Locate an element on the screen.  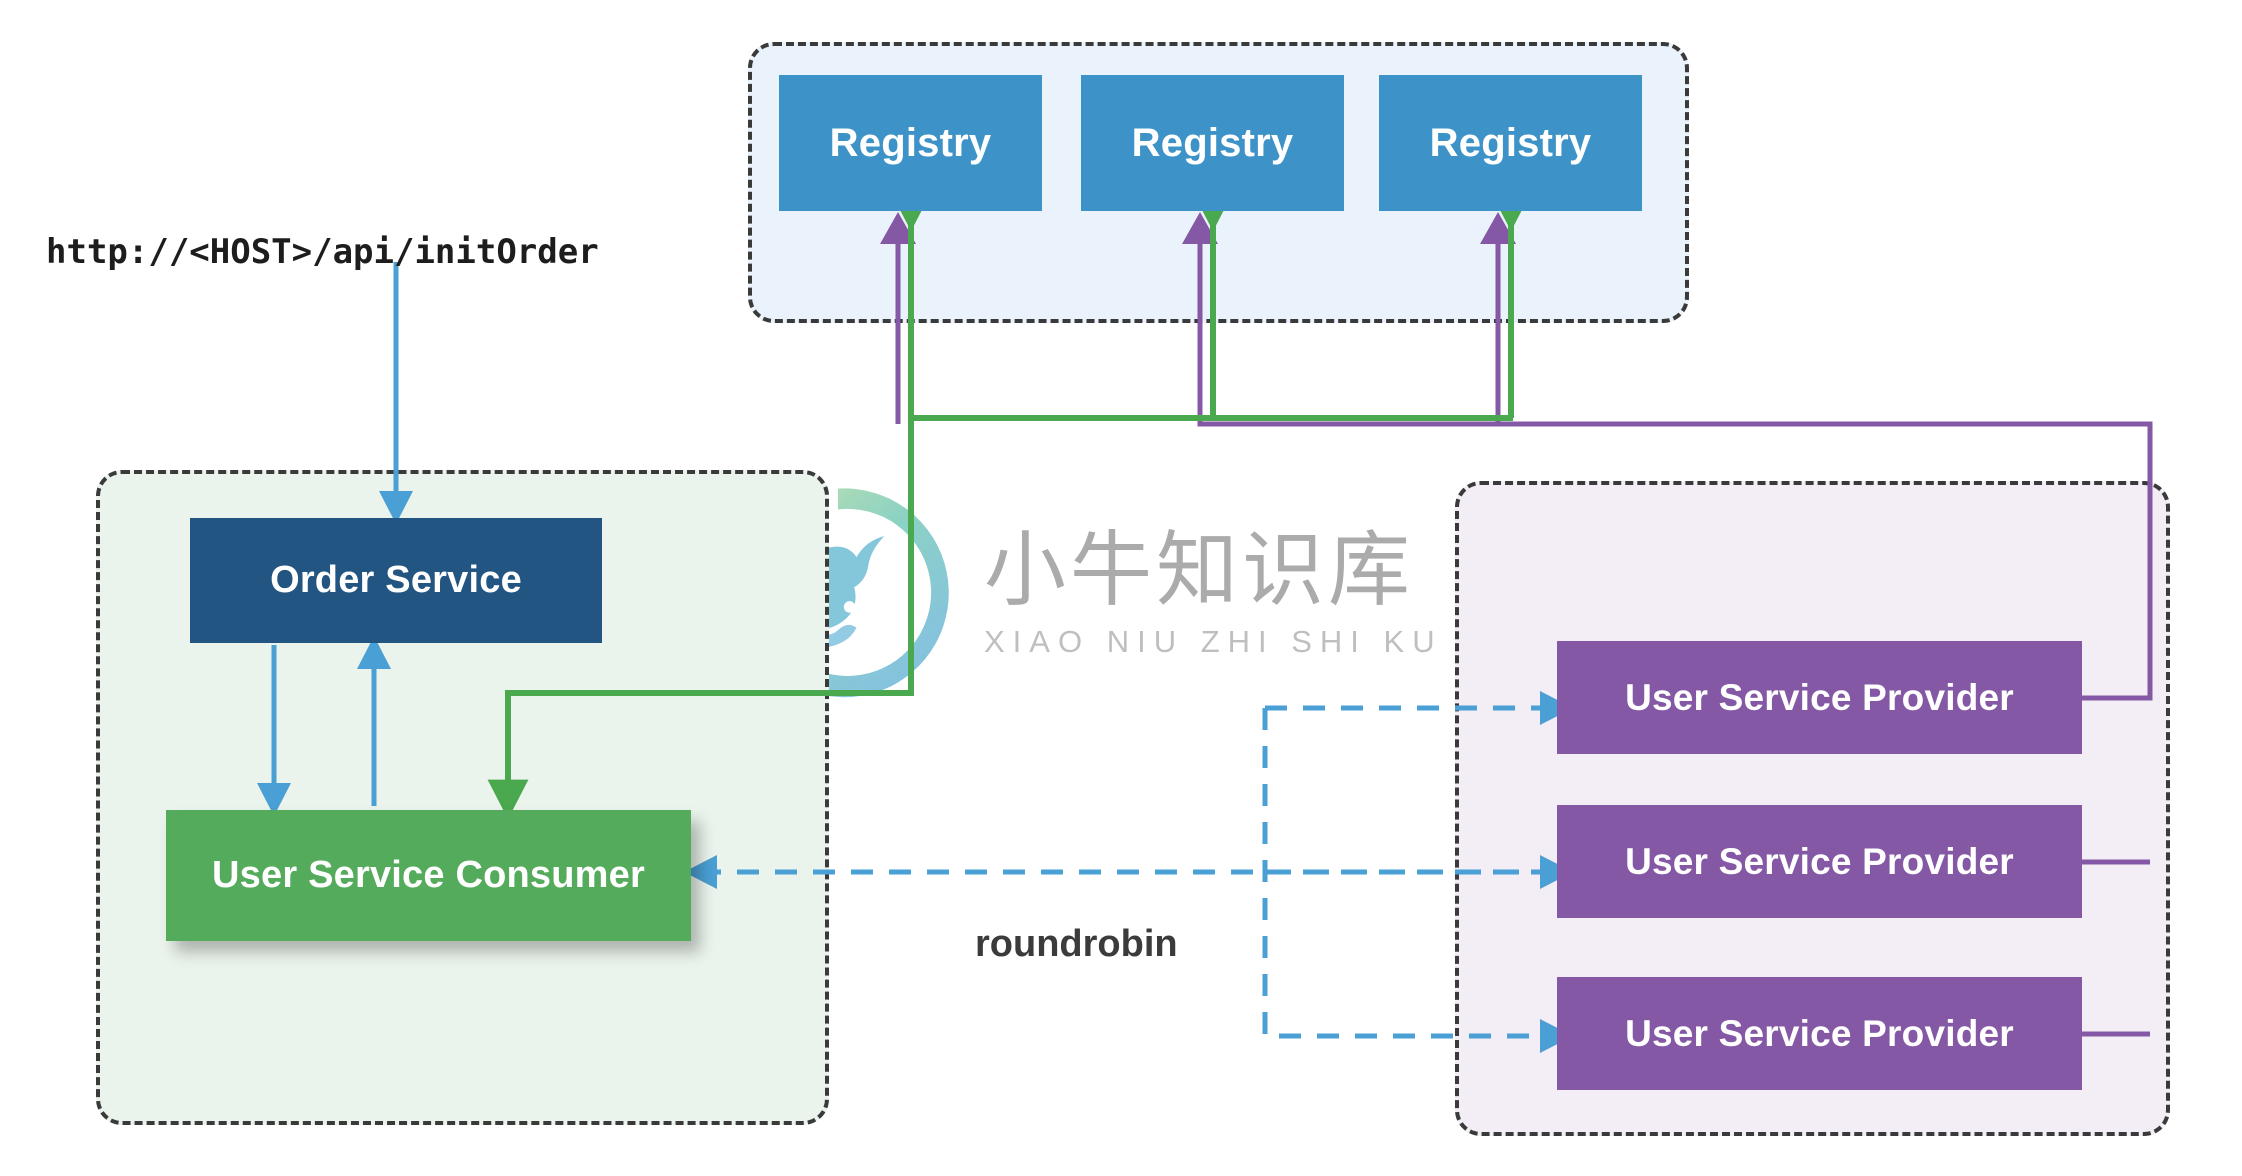
watermark-text: 小牛知识库 XIAO NIU ZHI SHI KU is located at coordinates (1213, 591).